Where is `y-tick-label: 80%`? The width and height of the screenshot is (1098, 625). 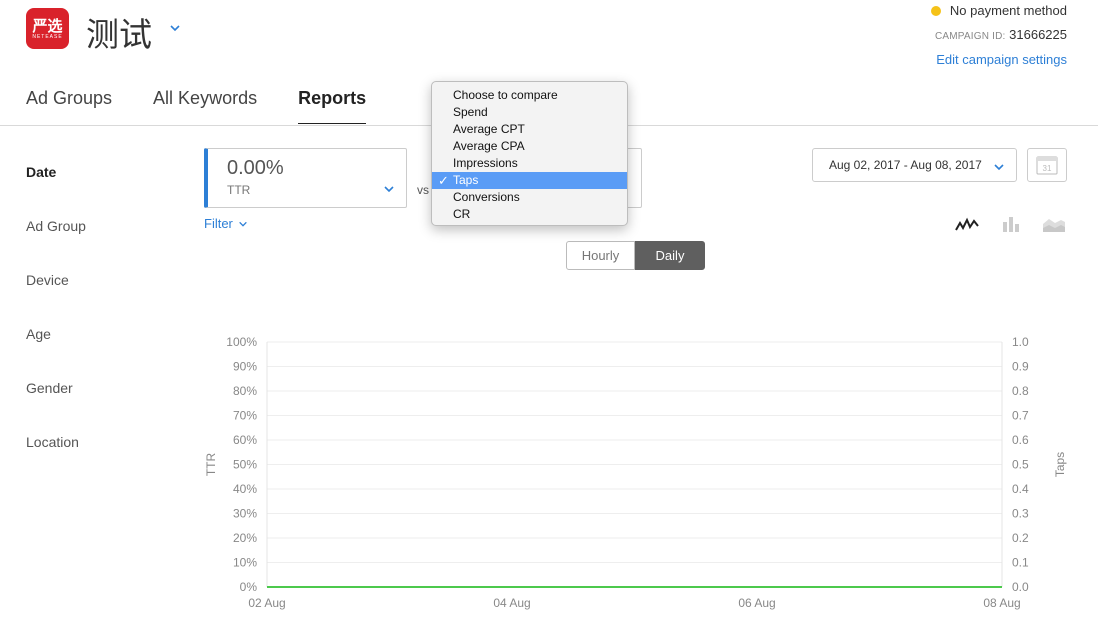 y-tick-label: 80% is located at coordinates (245, 391).